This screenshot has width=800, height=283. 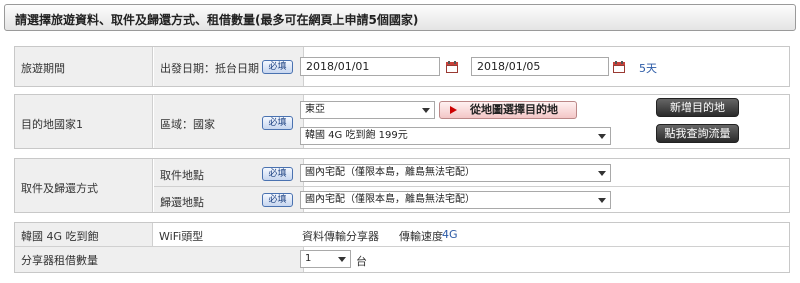 I want to click on travel-period-label-cell: 旅遊期間, so click(x=84, y=66).